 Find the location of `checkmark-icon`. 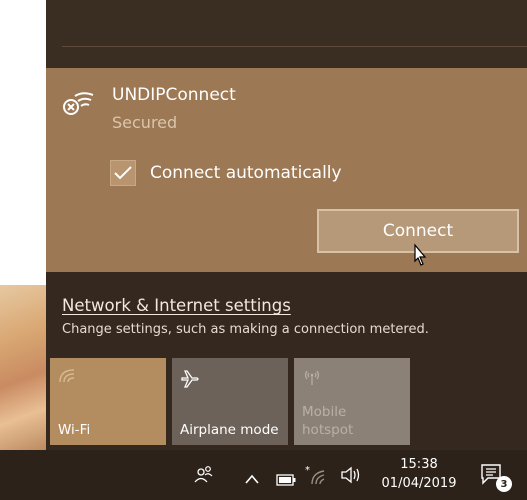

checkmark-icon is located at coordinates (123, 173).